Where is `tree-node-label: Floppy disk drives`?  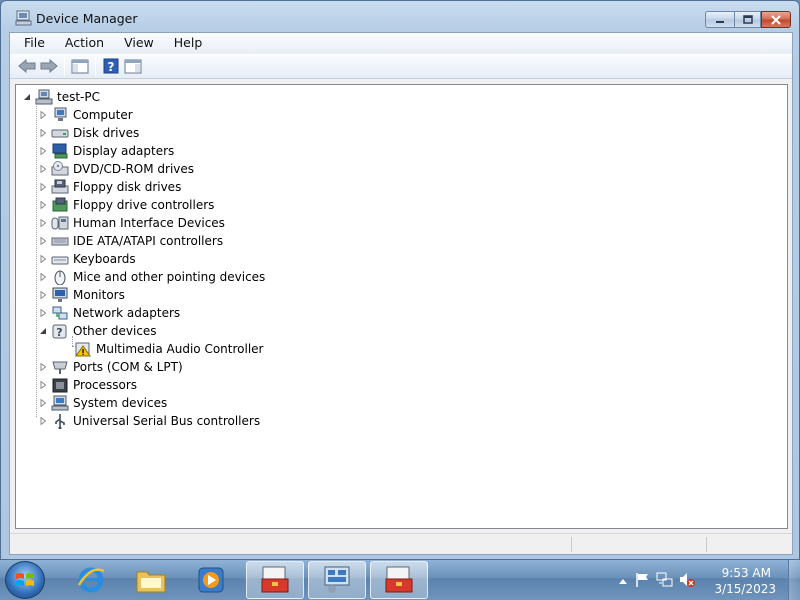
tree-node-label: Floppy disk drives is located at coordinates (127, 187).